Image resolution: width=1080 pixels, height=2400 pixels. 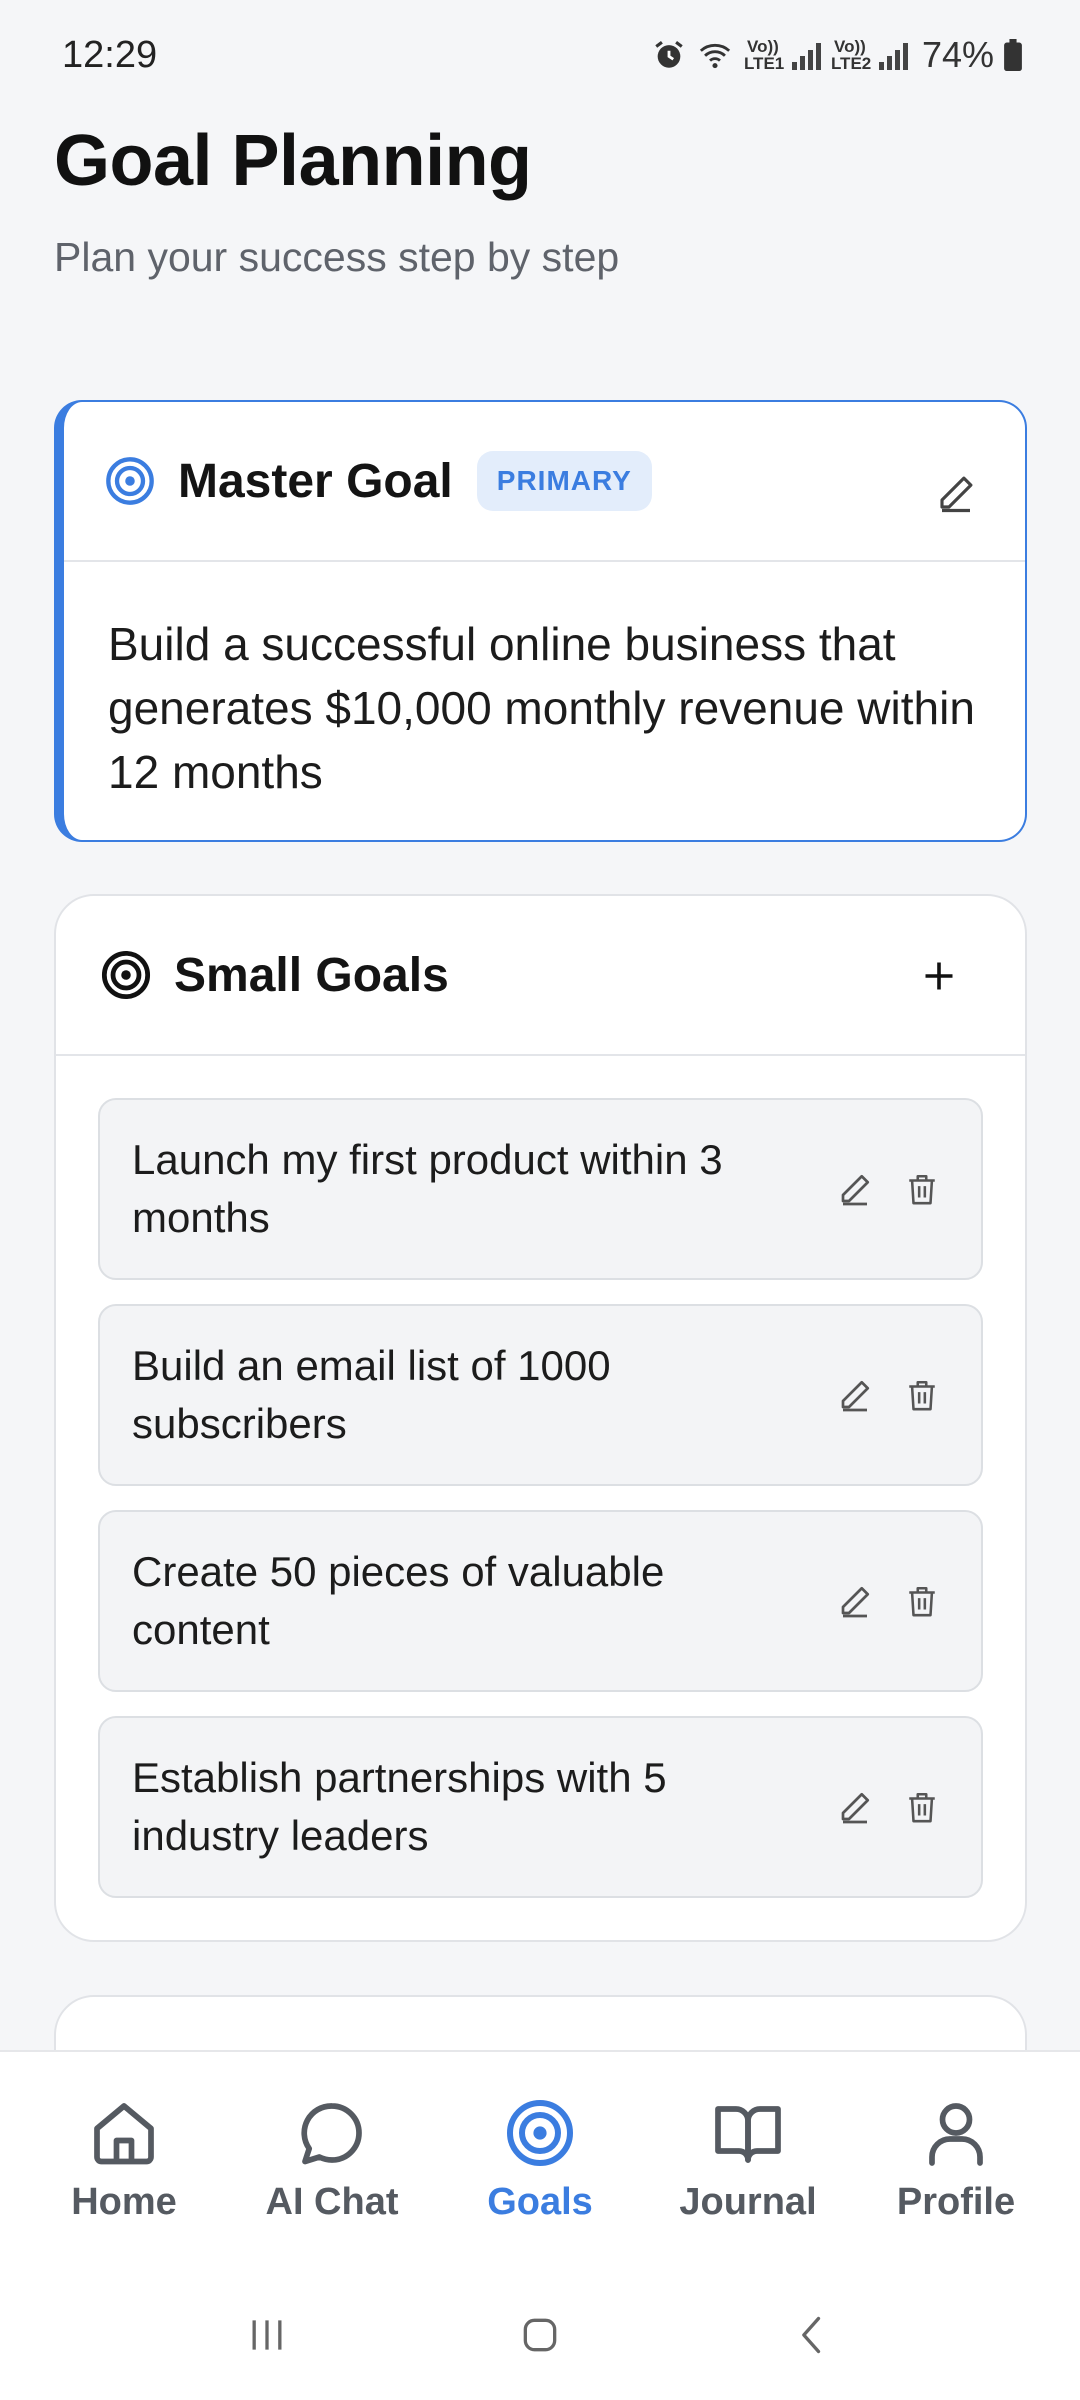 What do you see at coordinates (267, 2335) in the screenshot?
I see `recent-apps-icon` at bounding box center [267, 2335].